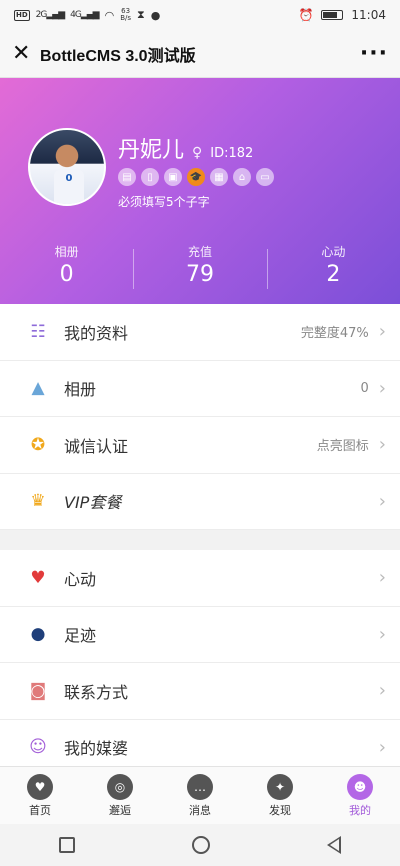 The width and height of the screenshot is (400, 866). I want to click on id-card-icon: ▤, so click(127, 177).